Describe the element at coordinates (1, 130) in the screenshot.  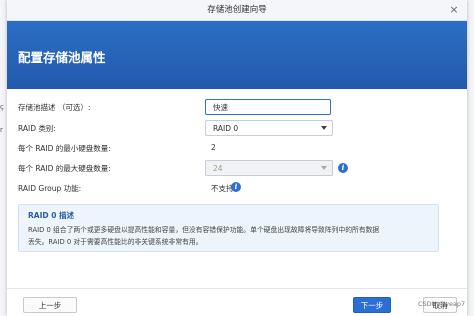
I see `background-text-fragment: r` at that location.